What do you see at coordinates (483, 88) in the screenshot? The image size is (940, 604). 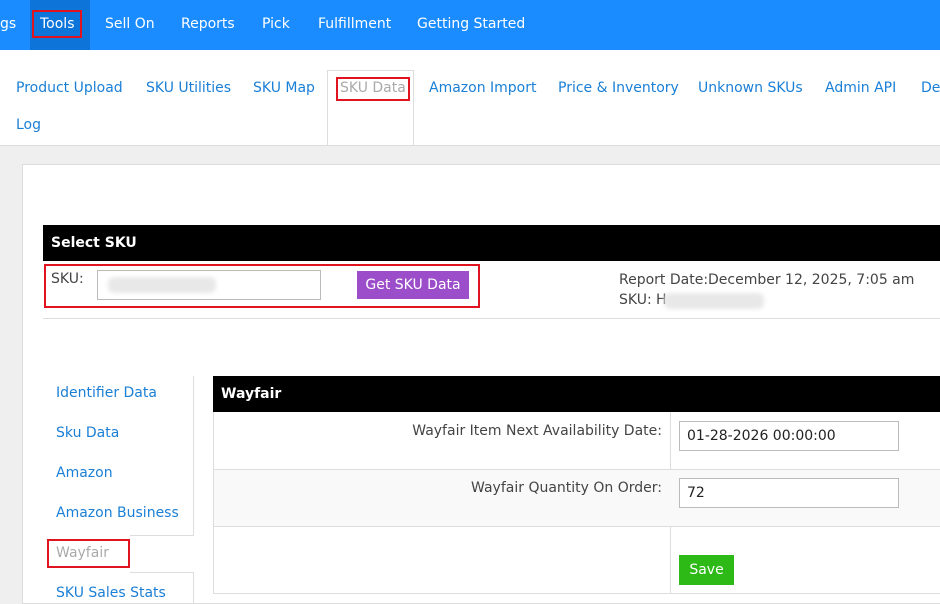 I see `tab-amazon-import: Amazon Import` at bounding box center [483, 88].